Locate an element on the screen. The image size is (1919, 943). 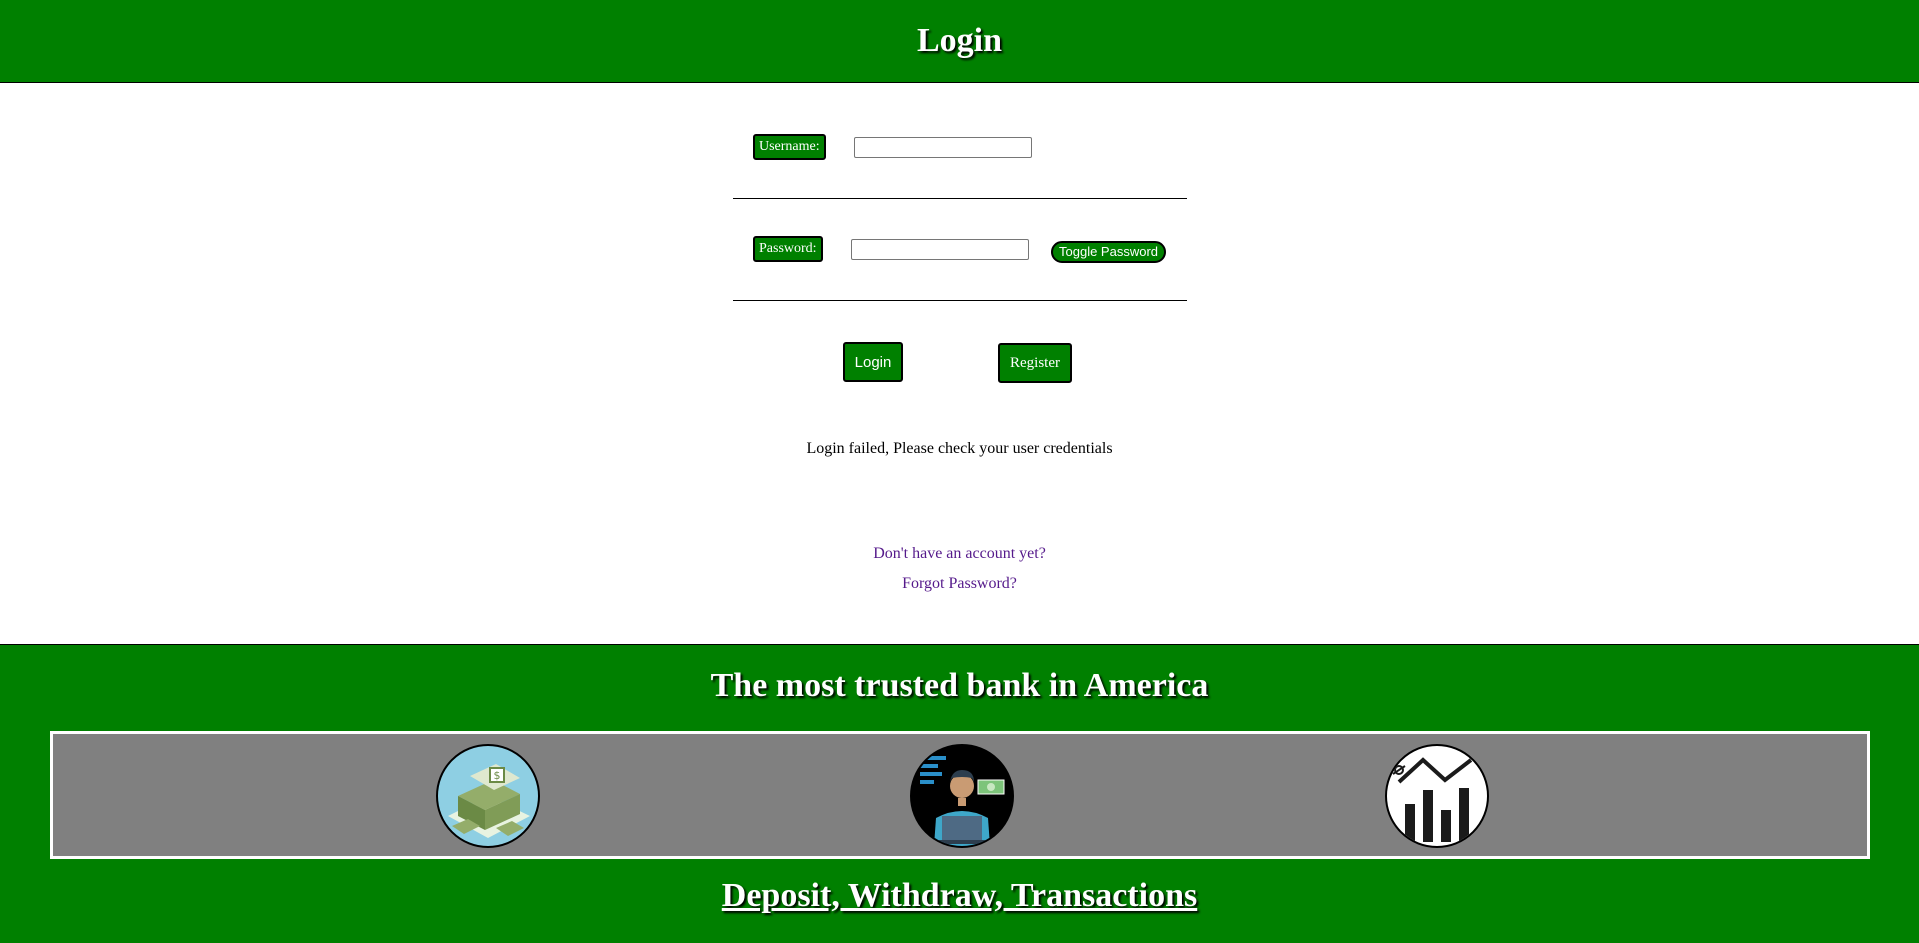
features-heading: Deposit, Withdraw, Transactions is located at coordinates (959, 895).